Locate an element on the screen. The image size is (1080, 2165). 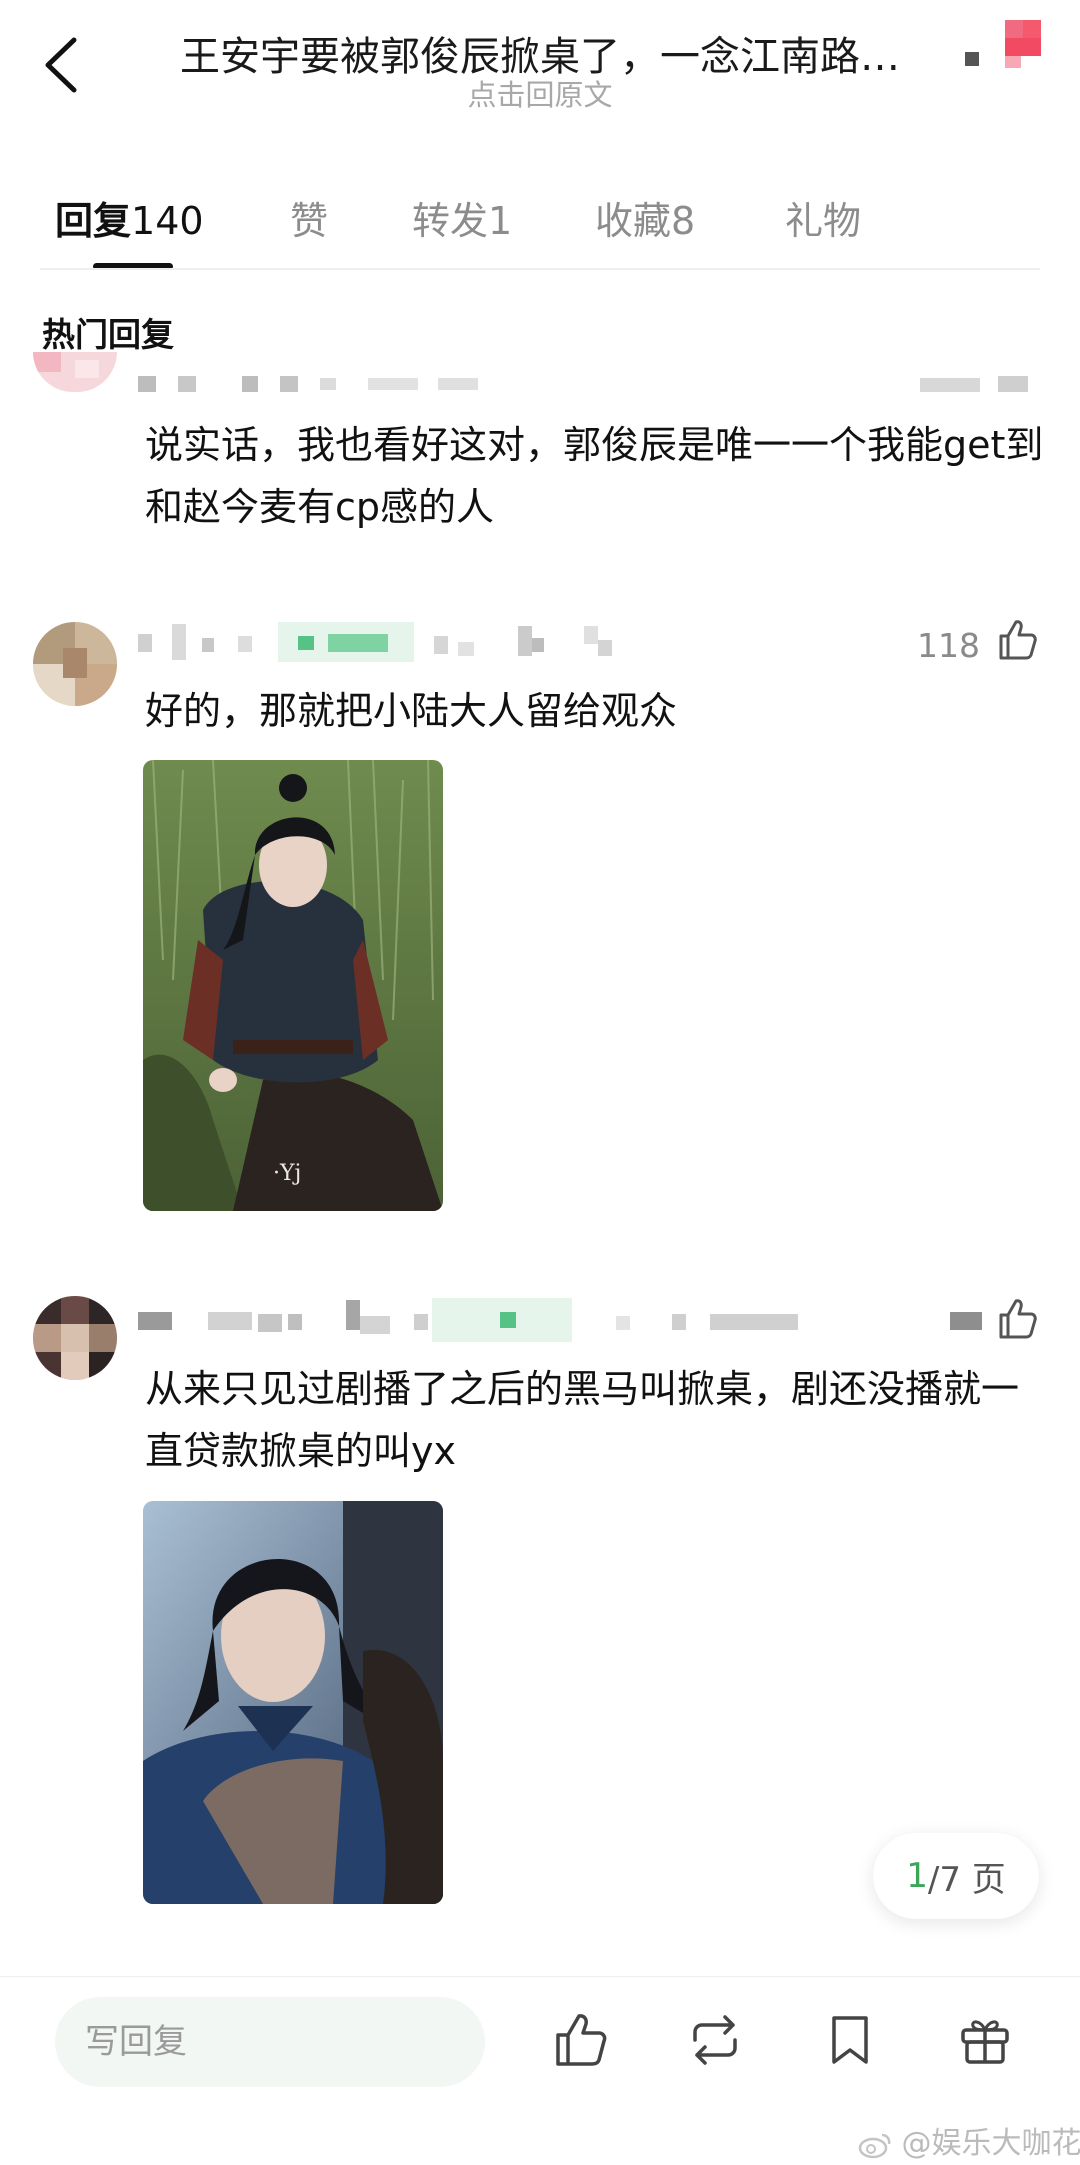
like-count: 118 is located at coordinates (948, 645).